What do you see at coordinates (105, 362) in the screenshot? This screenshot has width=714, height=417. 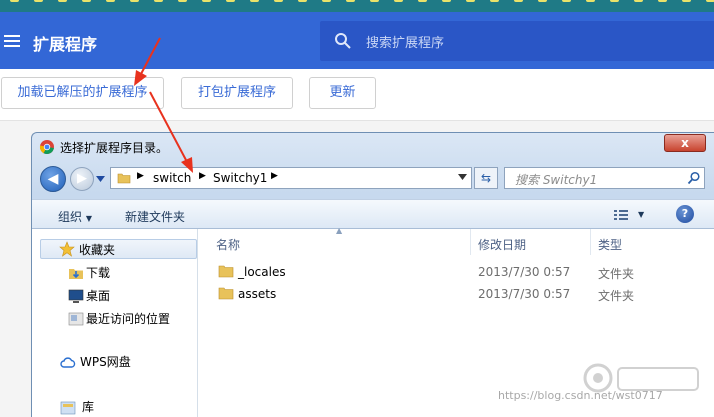 I see `nav-label-wps: WPS网盘` at bounding box center [105, 362].